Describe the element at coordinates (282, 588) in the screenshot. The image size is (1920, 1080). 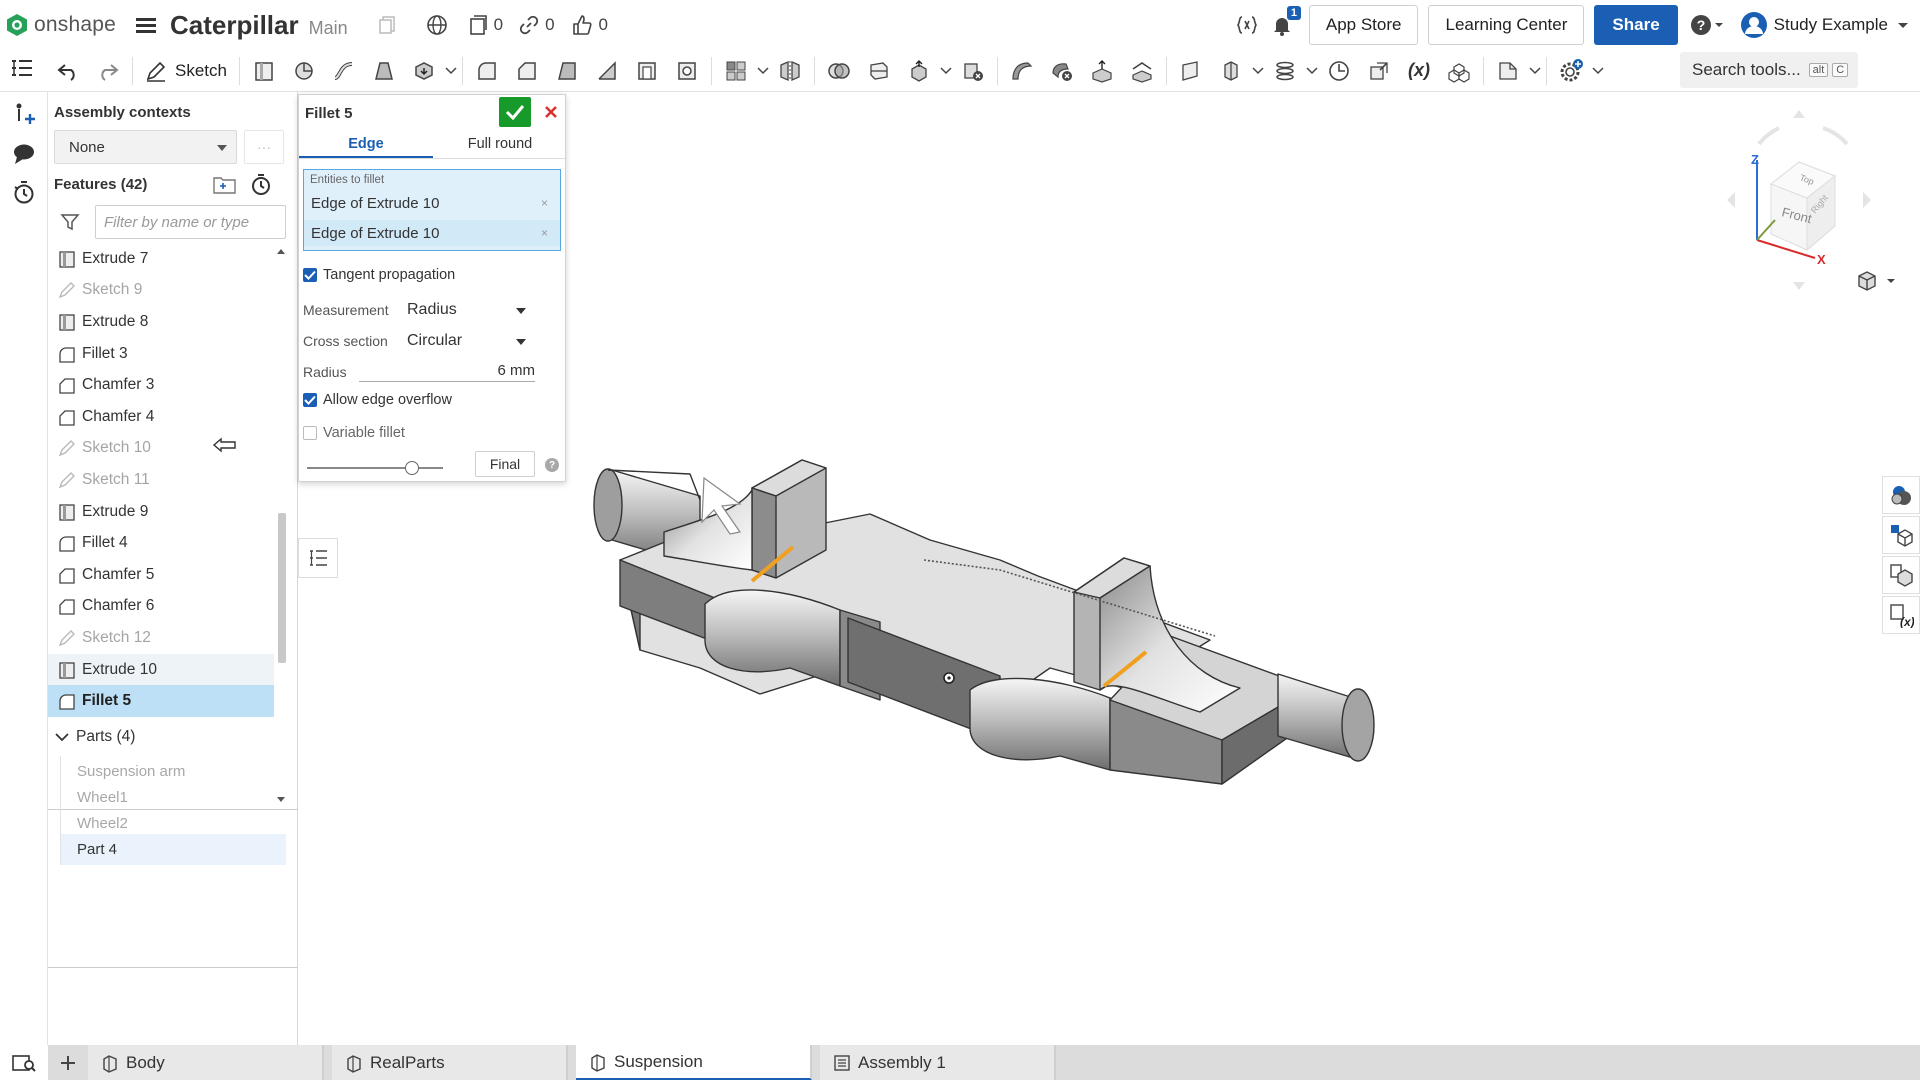
I see `scroll-thumb` at that location.